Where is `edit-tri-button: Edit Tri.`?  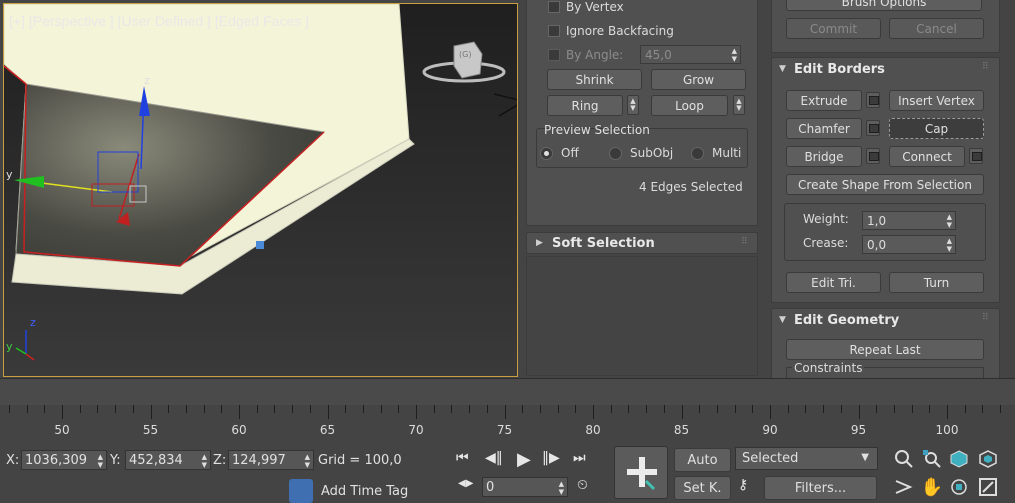 edit-tri-button: Edit Tri. is located at coordinates (833, 282).